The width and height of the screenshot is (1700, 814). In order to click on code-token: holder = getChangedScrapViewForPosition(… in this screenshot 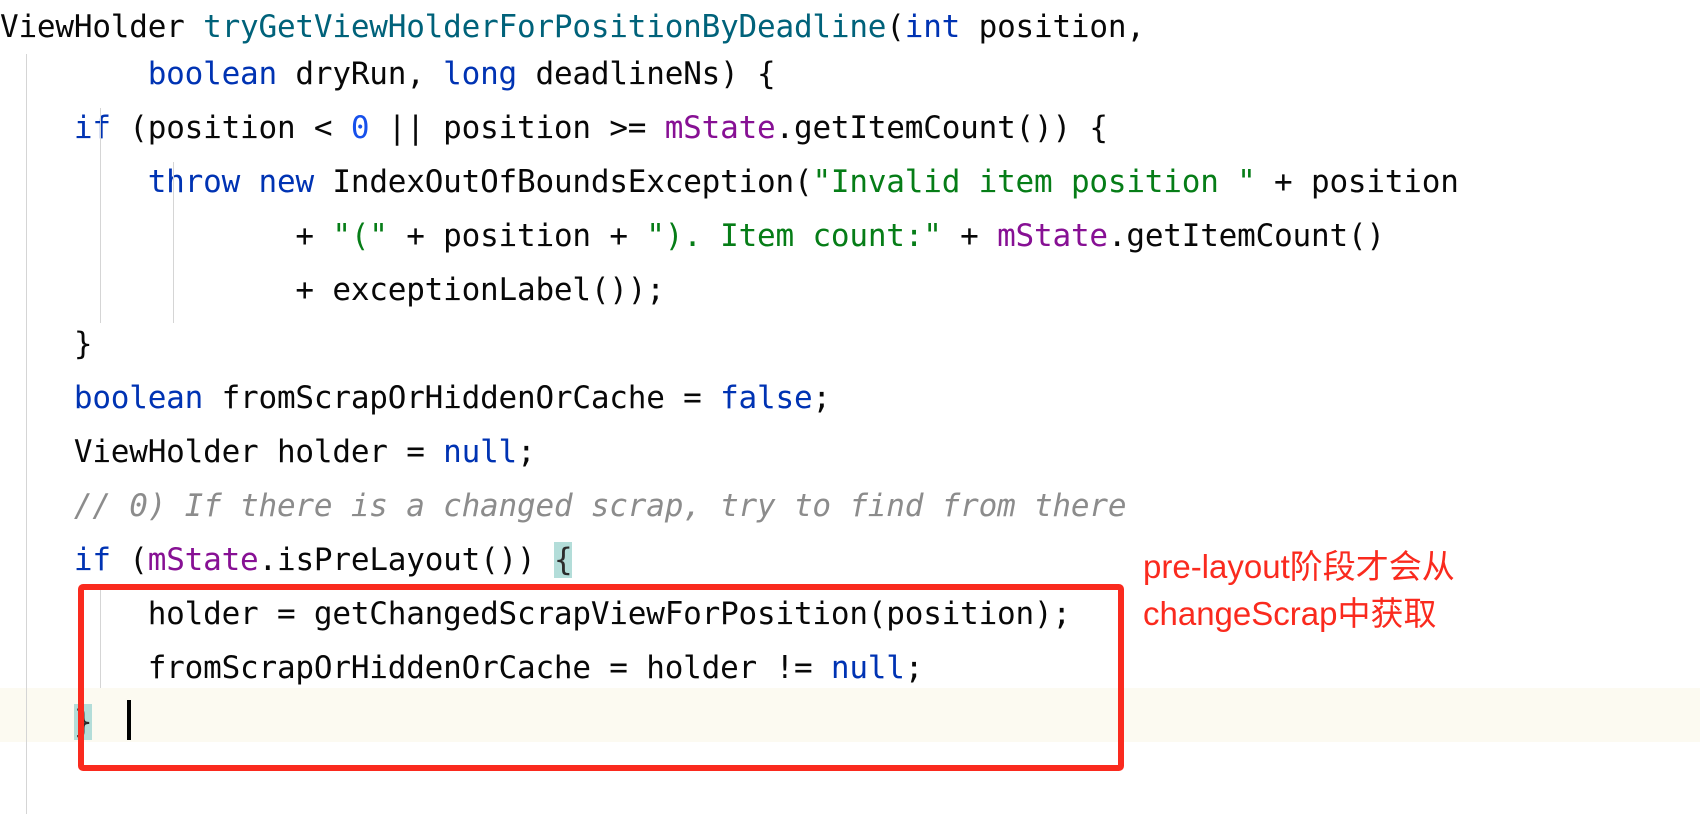, I will do `click(609, 614)`.